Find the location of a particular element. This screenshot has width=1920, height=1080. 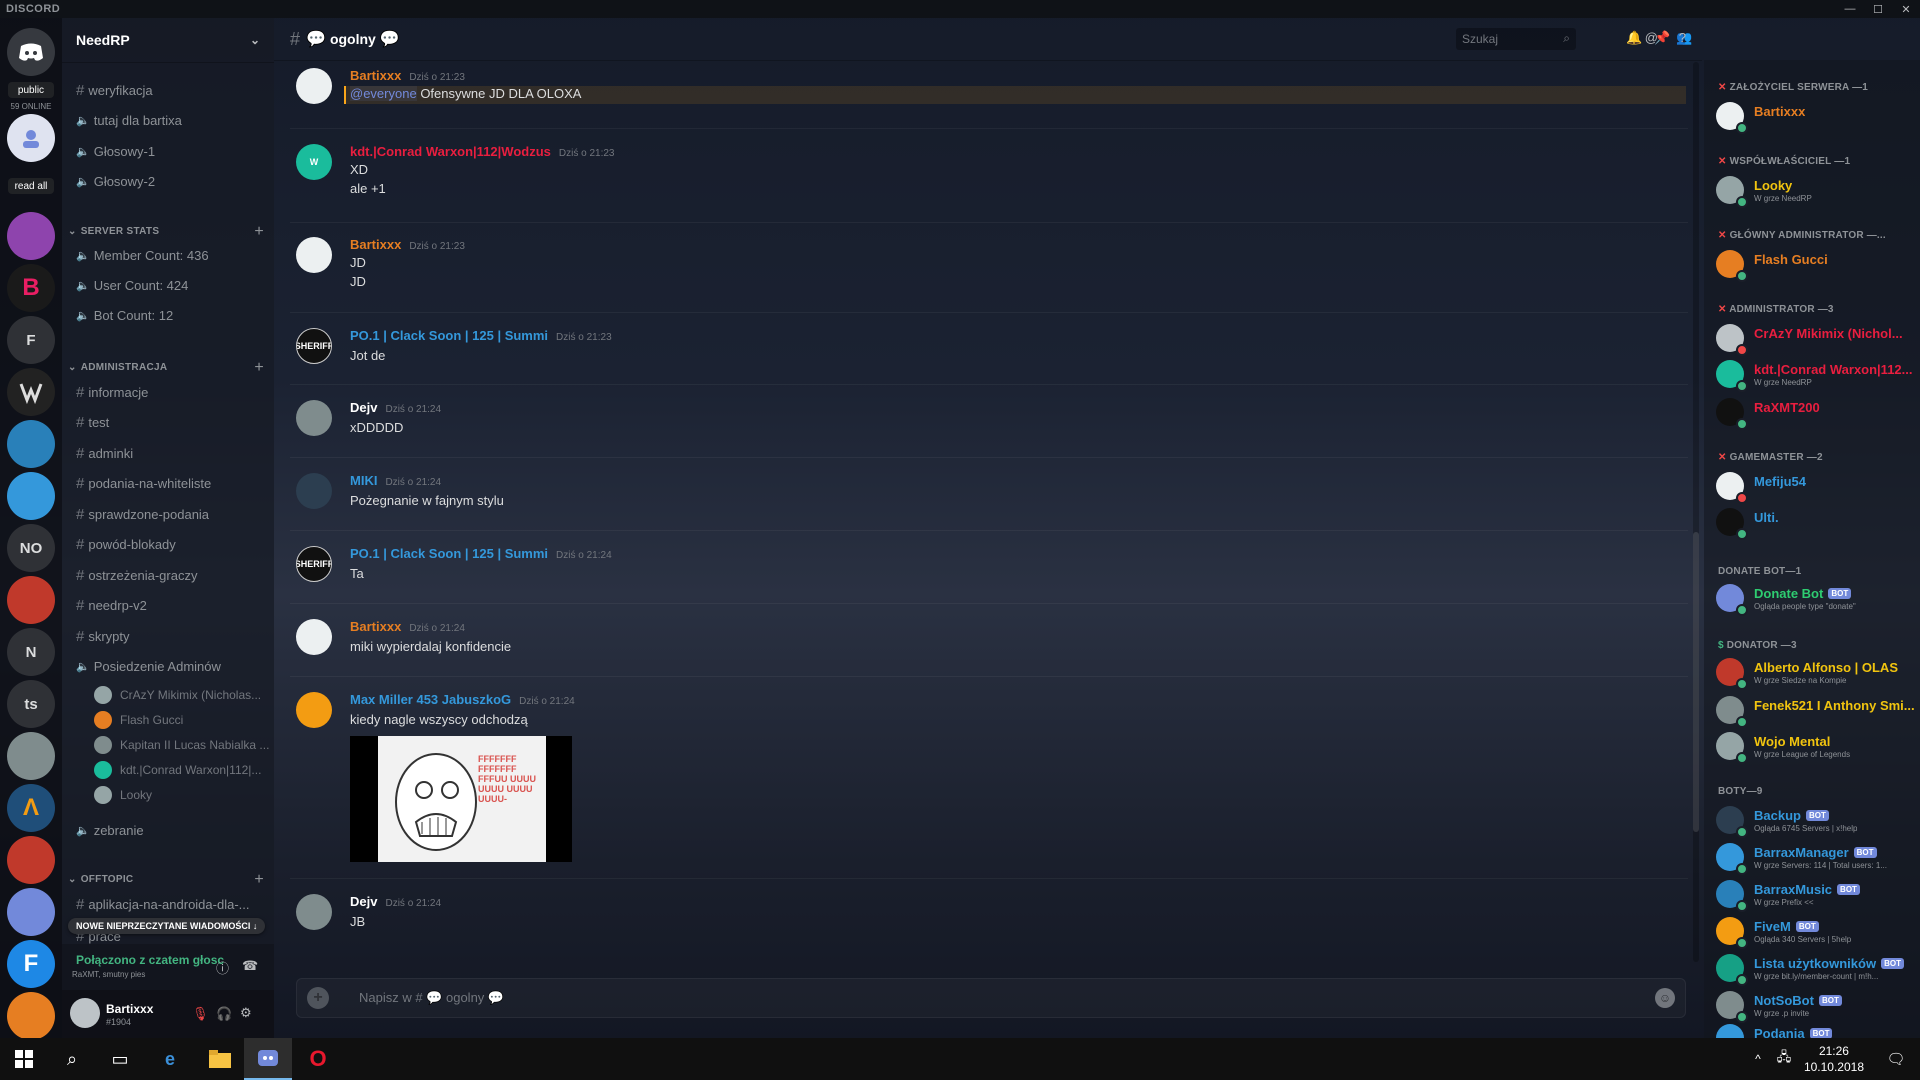

channel-powod-blokady: # powód-blokady is located at coordinates (126, 544).